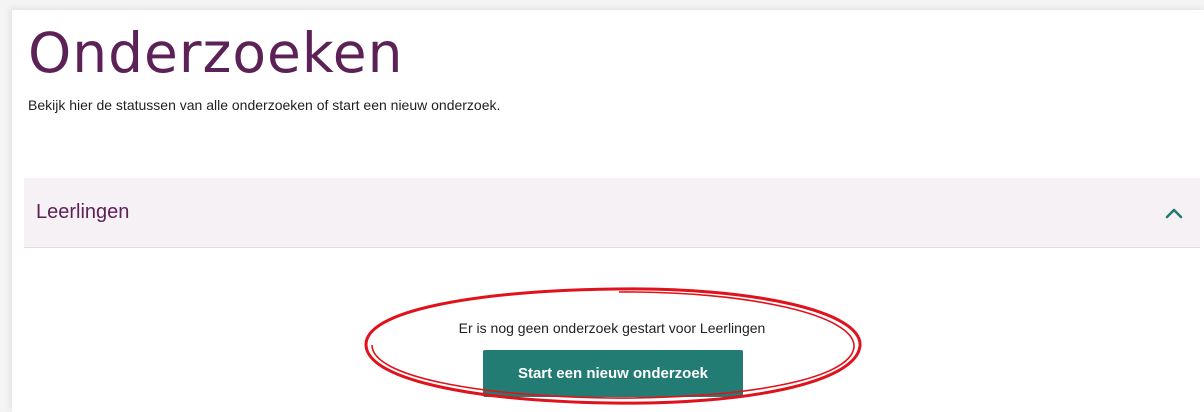  I want to click on start-new-research-button: Start een nieuw onderzoek, so click(613, 373).